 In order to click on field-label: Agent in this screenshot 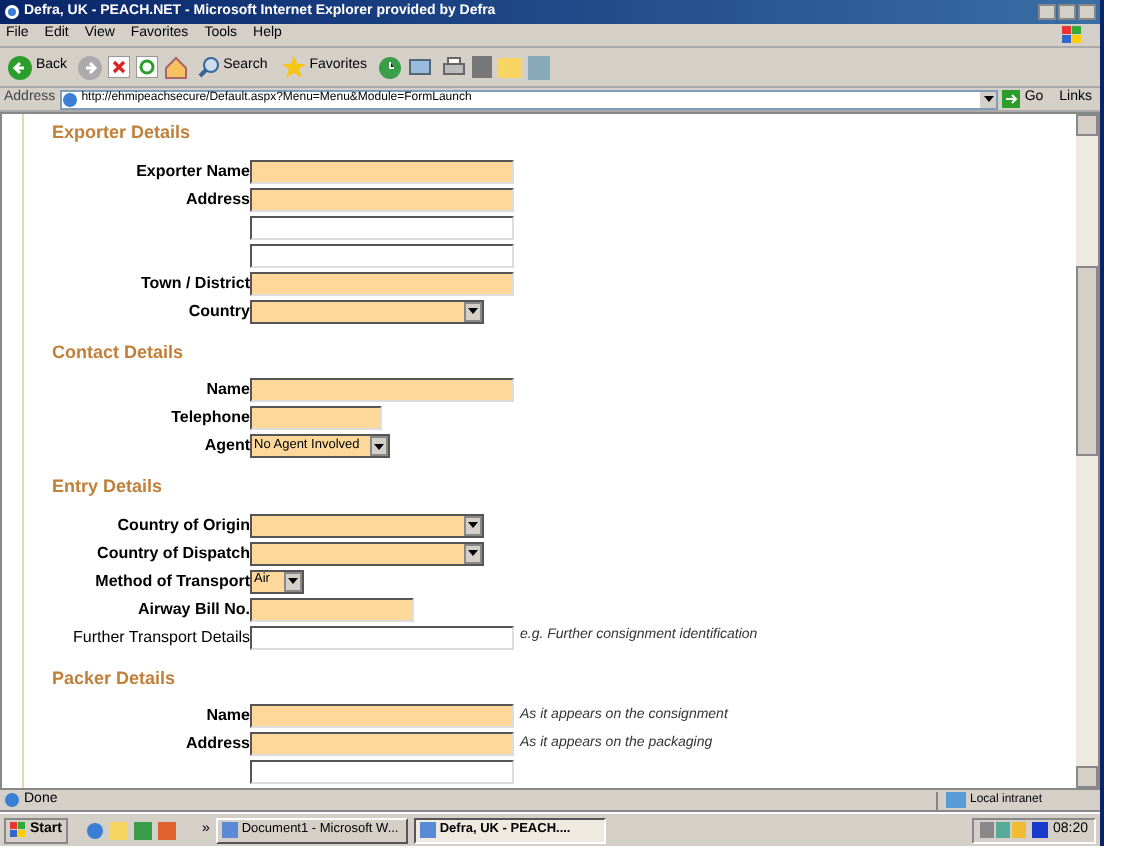, I will do `click(227, 446)`.